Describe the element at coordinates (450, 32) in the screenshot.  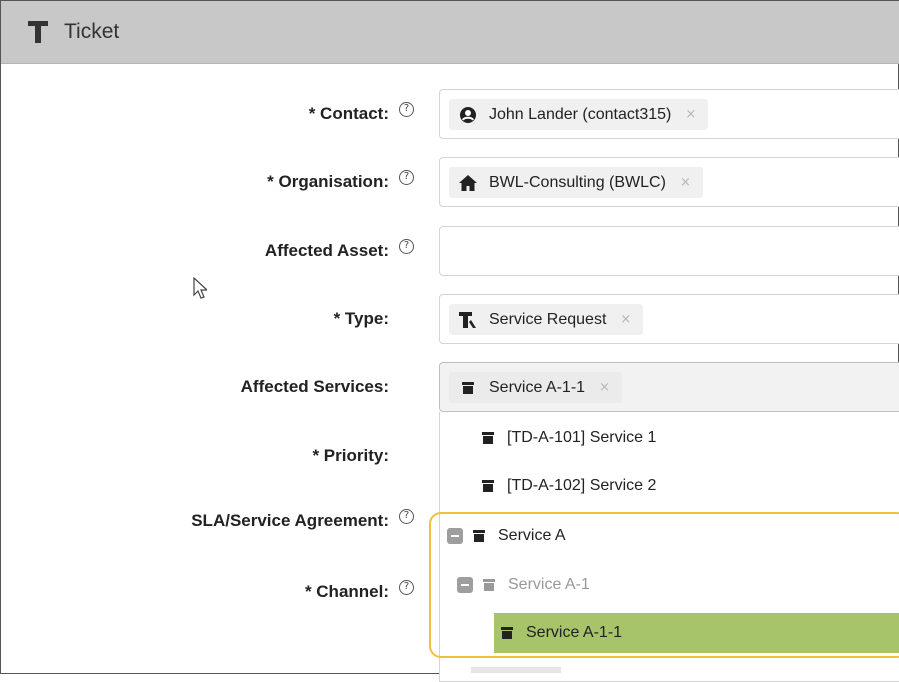
I see `ticket-header: Ticket` at that location.